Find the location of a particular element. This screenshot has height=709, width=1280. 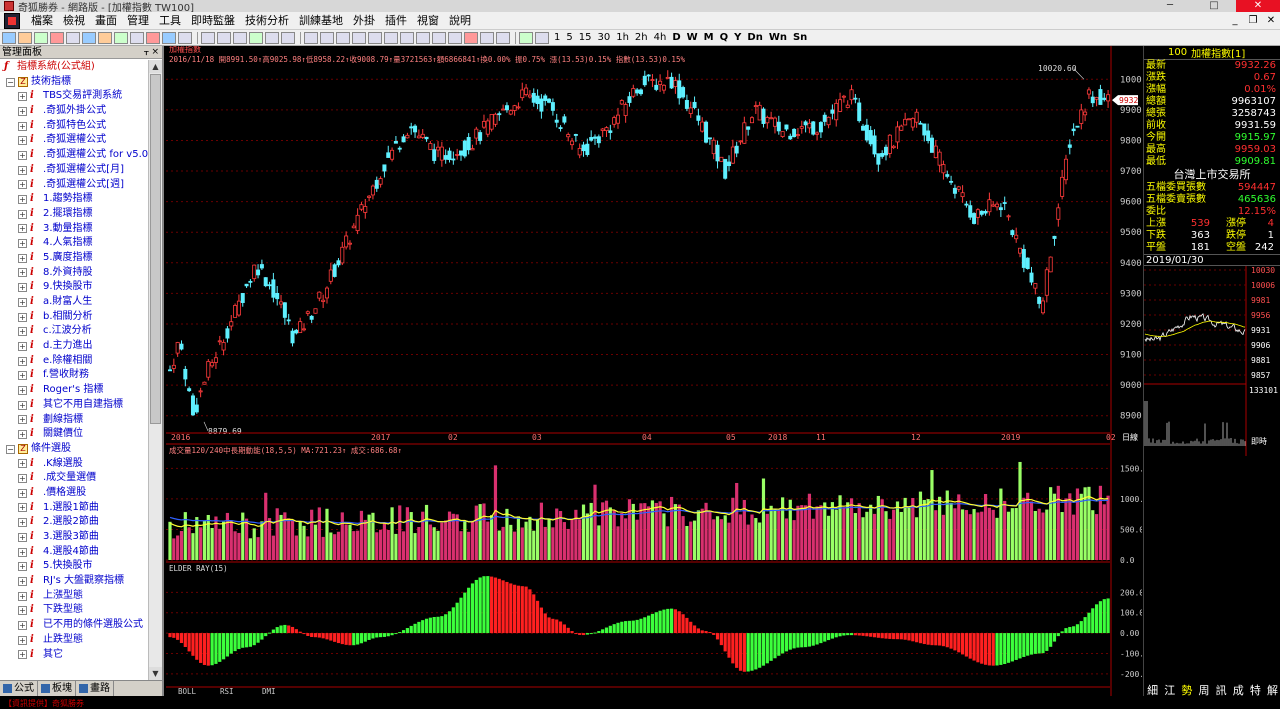

period-button-2h: 2h is located at coordinates (641, 38).